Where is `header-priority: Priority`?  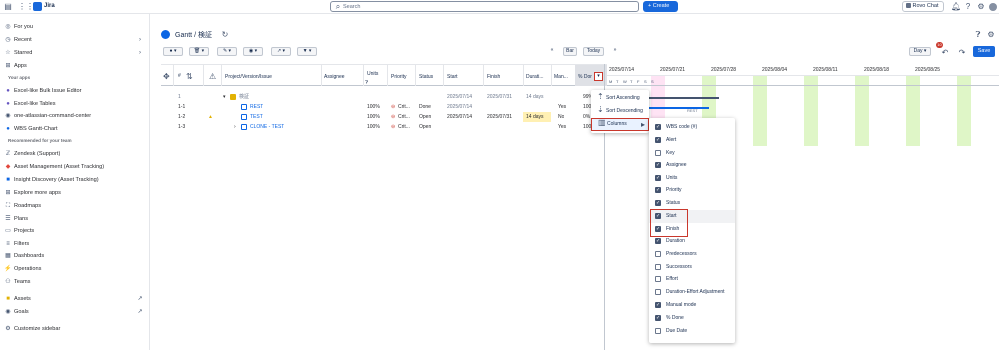 header-priority: Priority is located at coordinates (399, 77).